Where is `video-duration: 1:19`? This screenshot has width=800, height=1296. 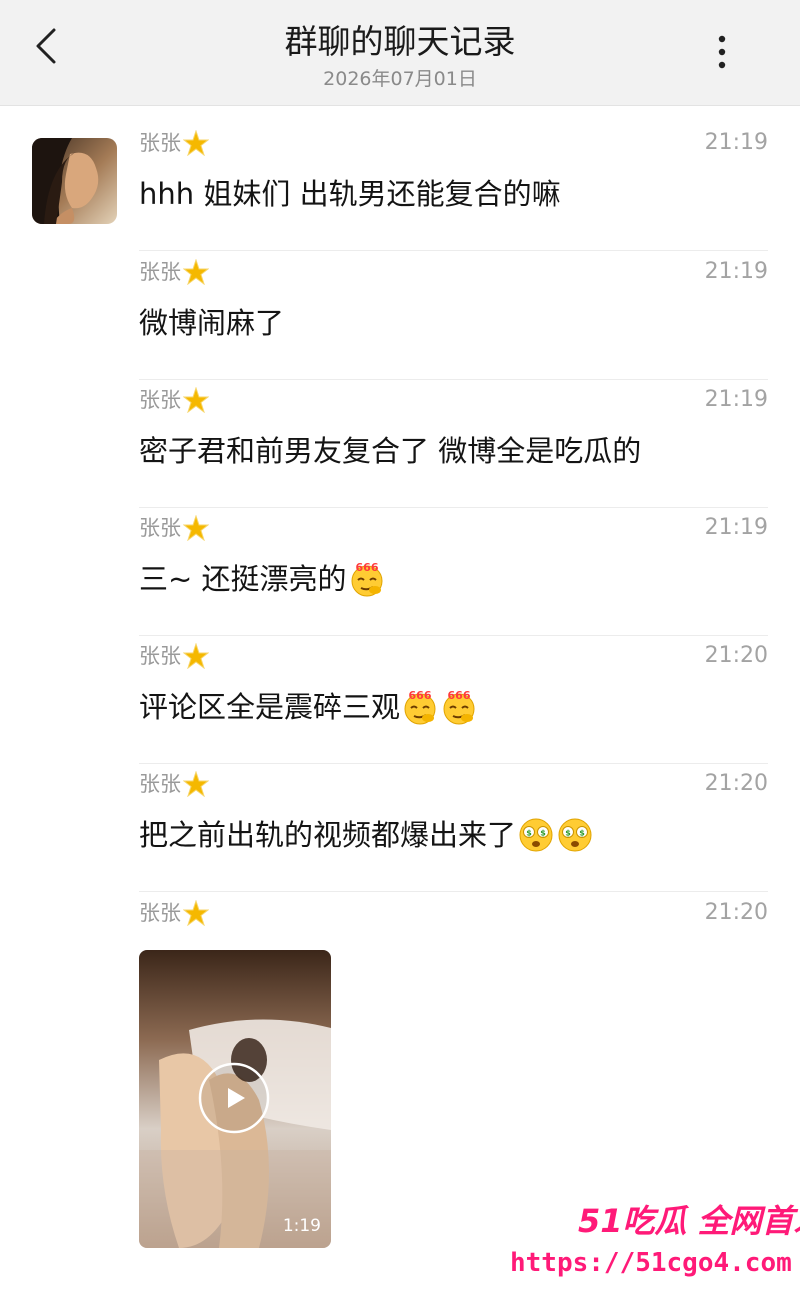 video-duration: 1:19 is located at coordinates (301, 1226).